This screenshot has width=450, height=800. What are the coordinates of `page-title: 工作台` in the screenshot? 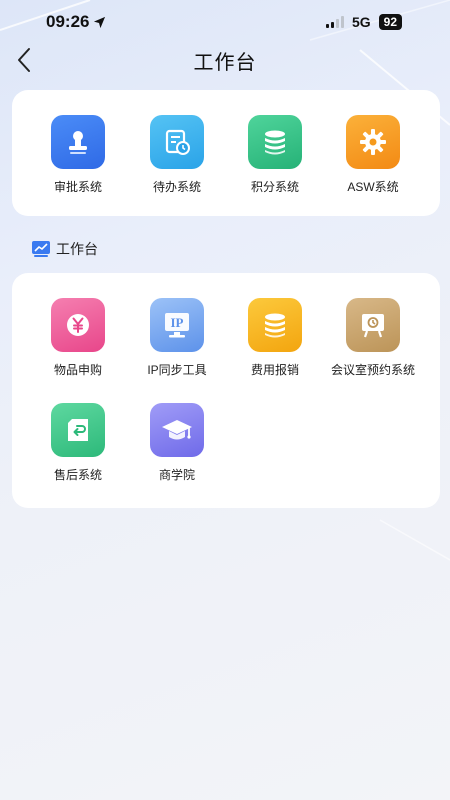 It's located at (225, 62).